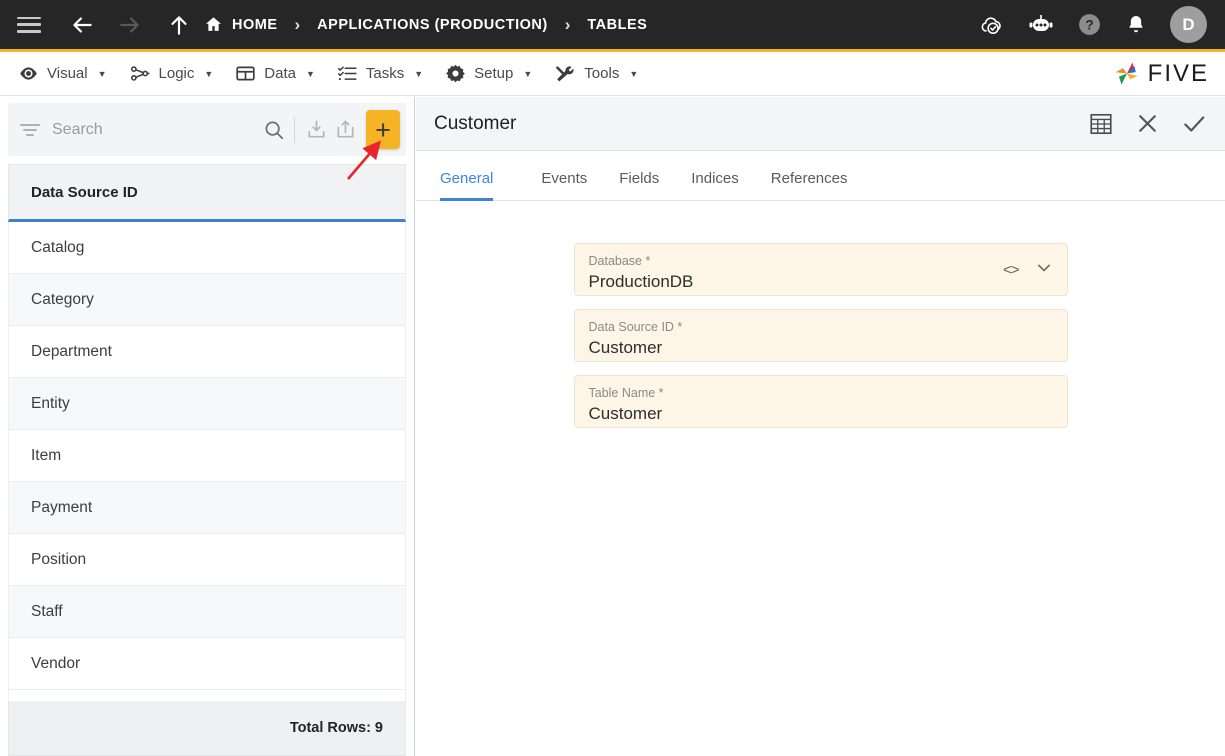 The width and height of the screenshot is (1225, 756). What do you see at coordinates (155, 129) in the screenshot?
I see `search-input` at bounding box center [155, 129].